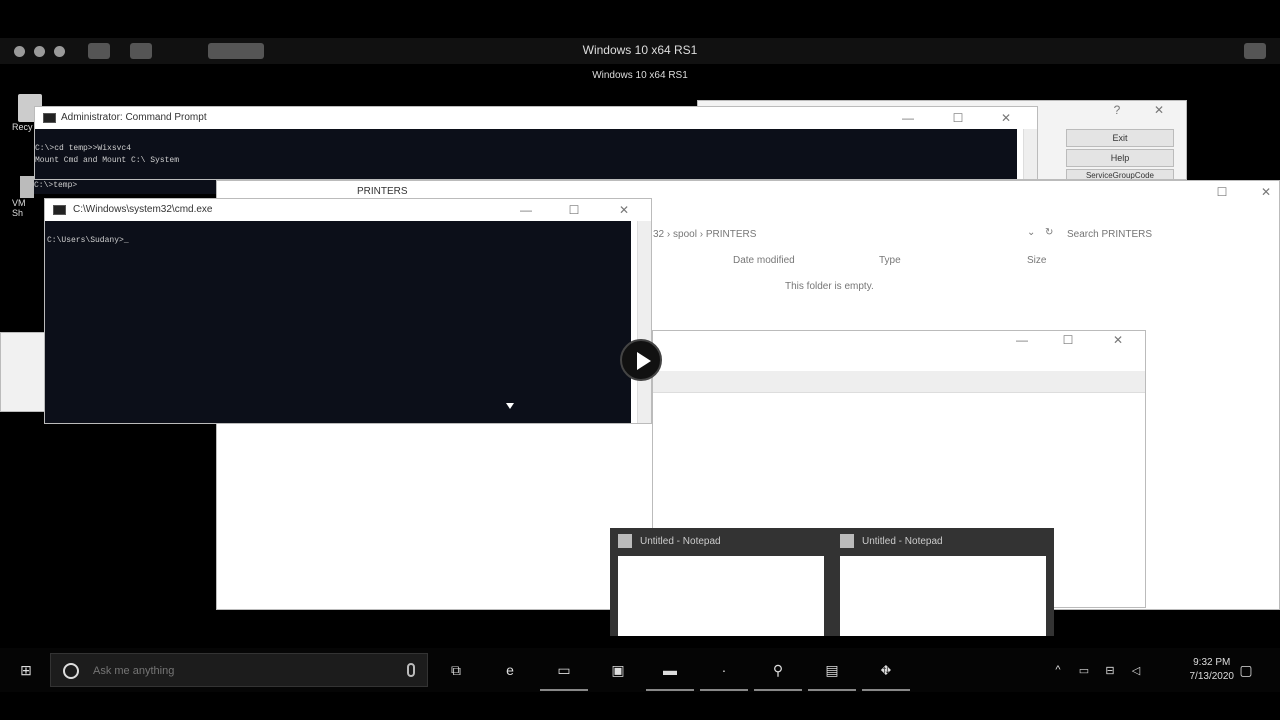  What do you see at coordinates (832, 670) in the screenshot?
I see `app-icon: ▤` at bounding box center [832, 670].